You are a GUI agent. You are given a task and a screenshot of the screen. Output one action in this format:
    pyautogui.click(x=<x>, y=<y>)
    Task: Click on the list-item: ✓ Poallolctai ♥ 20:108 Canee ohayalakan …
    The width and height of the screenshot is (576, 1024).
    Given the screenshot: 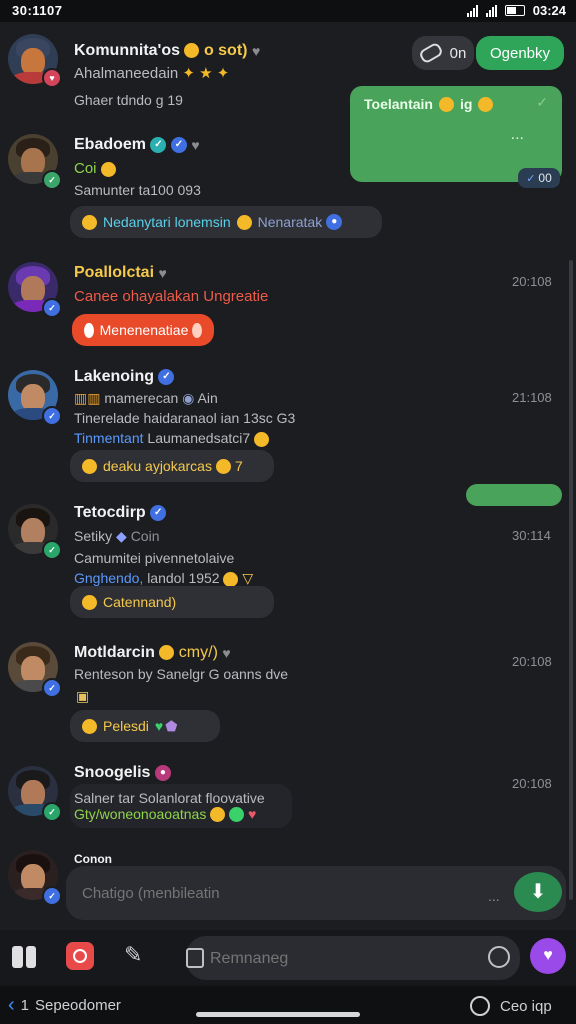 What is the action you would take?
    pyautogui.click(x=280, y=306)
    